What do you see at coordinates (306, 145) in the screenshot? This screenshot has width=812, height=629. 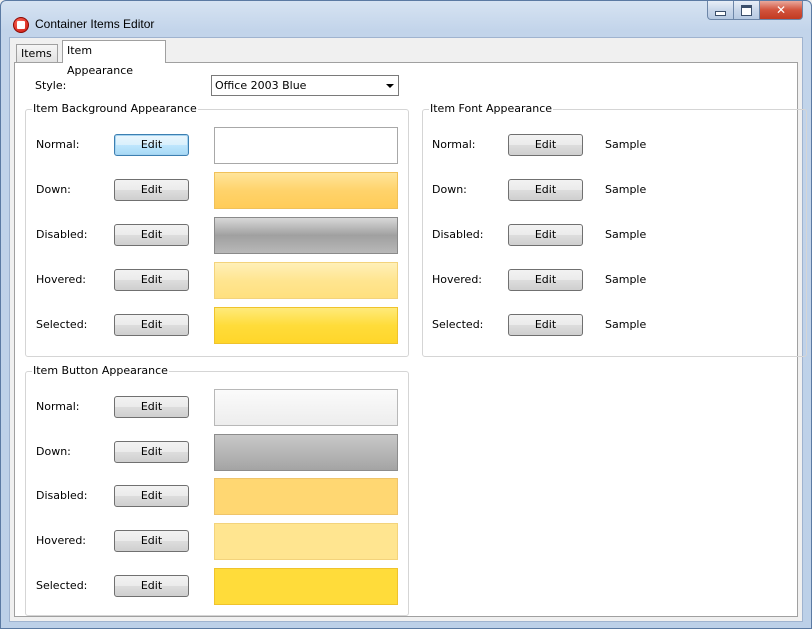 I see `bg-normal-swatch` at bounding box center [306, 145].